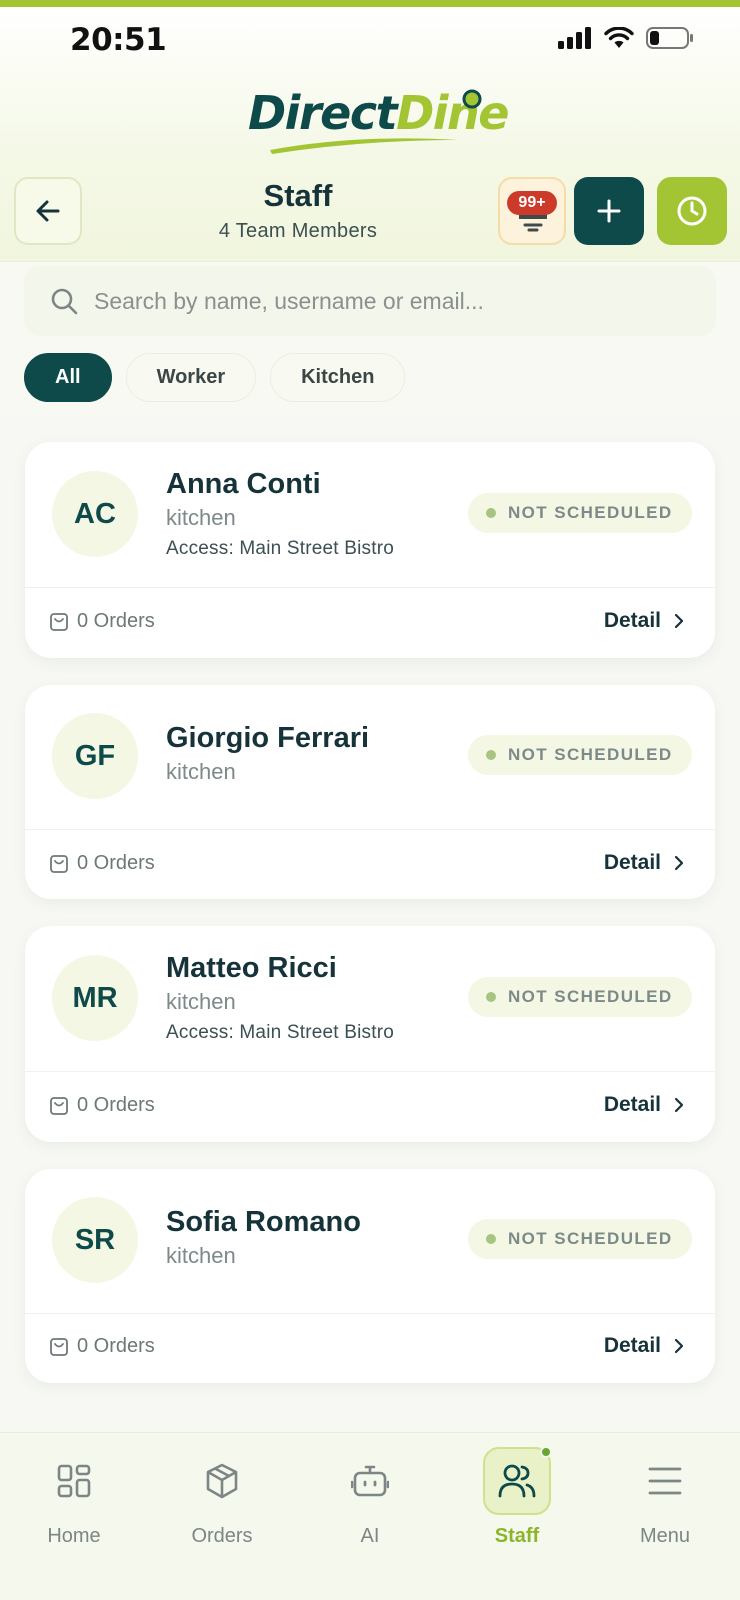  What do you see at coordinates (575, 40) in the screenshot?
I see `signal-icon` at bounding box center [575, 40].